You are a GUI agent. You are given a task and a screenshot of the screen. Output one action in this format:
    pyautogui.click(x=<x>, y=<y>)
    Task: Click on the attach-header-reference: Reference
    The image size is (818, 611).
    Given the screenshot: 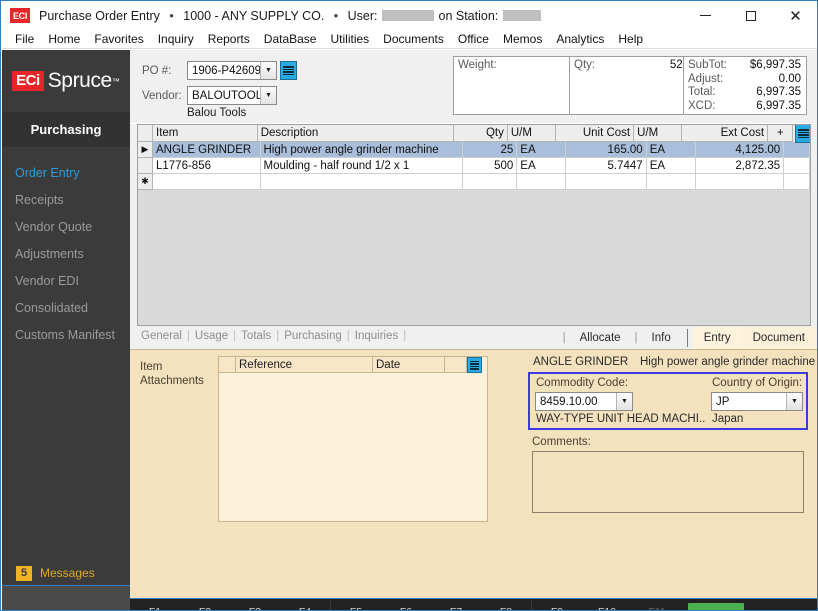 What is the action you would take?
    pyautogui.click(x=304, y=365)
    